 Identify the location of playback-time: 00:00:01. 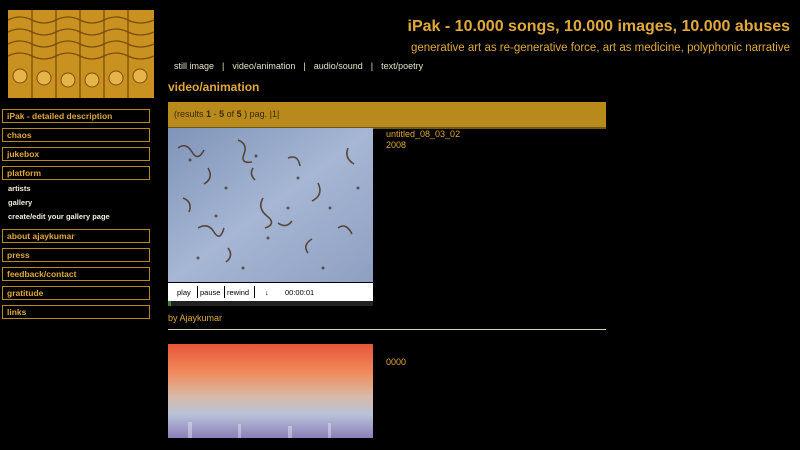
(300, 292).